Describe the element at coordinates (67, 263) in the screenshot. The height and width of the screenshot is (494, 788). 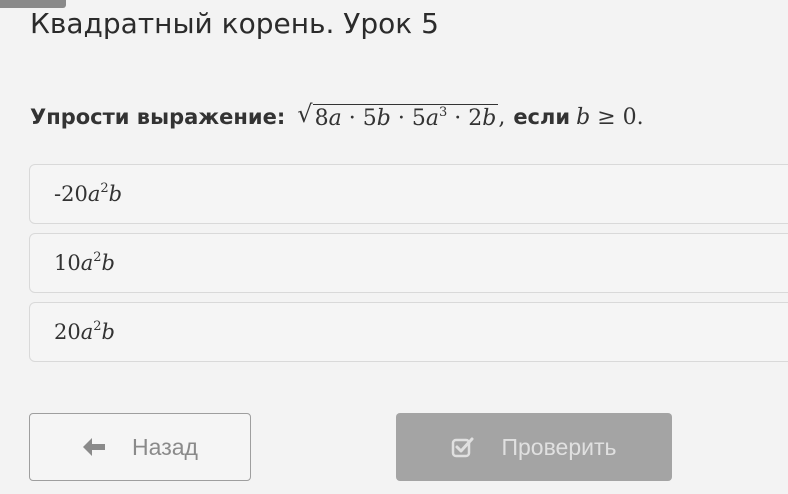
I see `option-coef: 10` at that location.